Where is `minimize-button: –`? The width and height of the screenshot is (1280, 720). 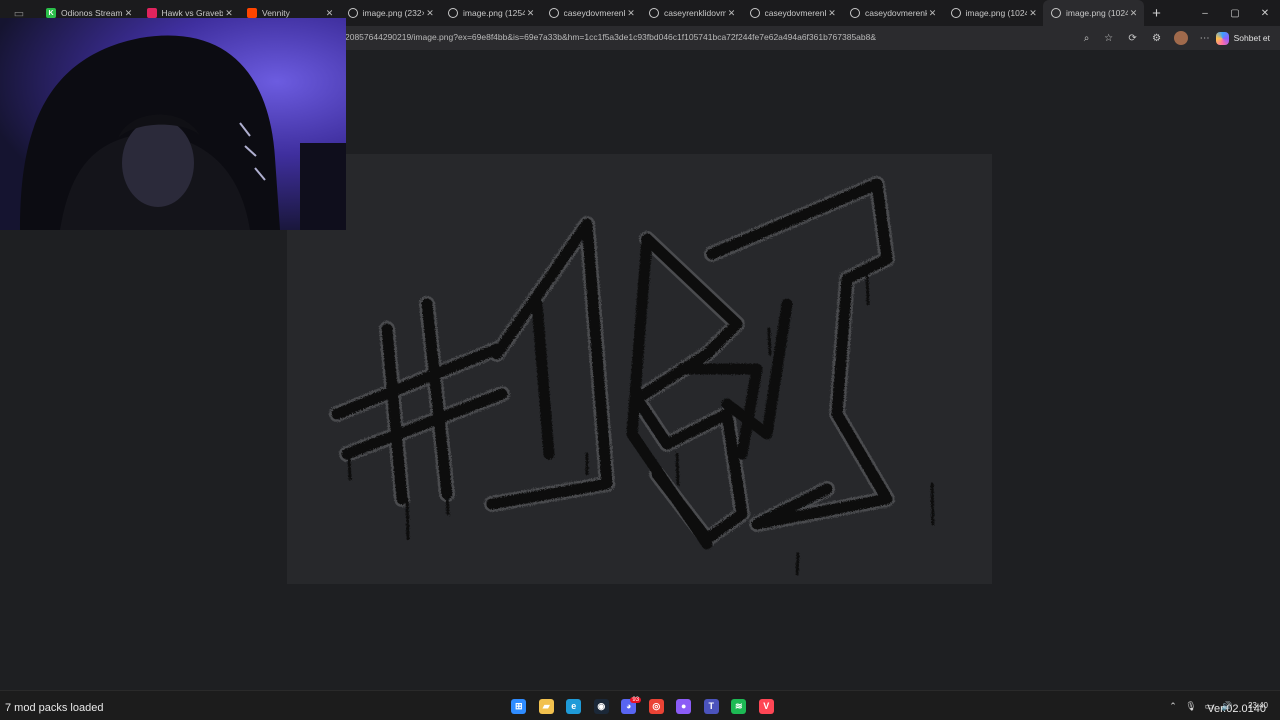
minimize-button: – is located at coordinates (1205, 13).